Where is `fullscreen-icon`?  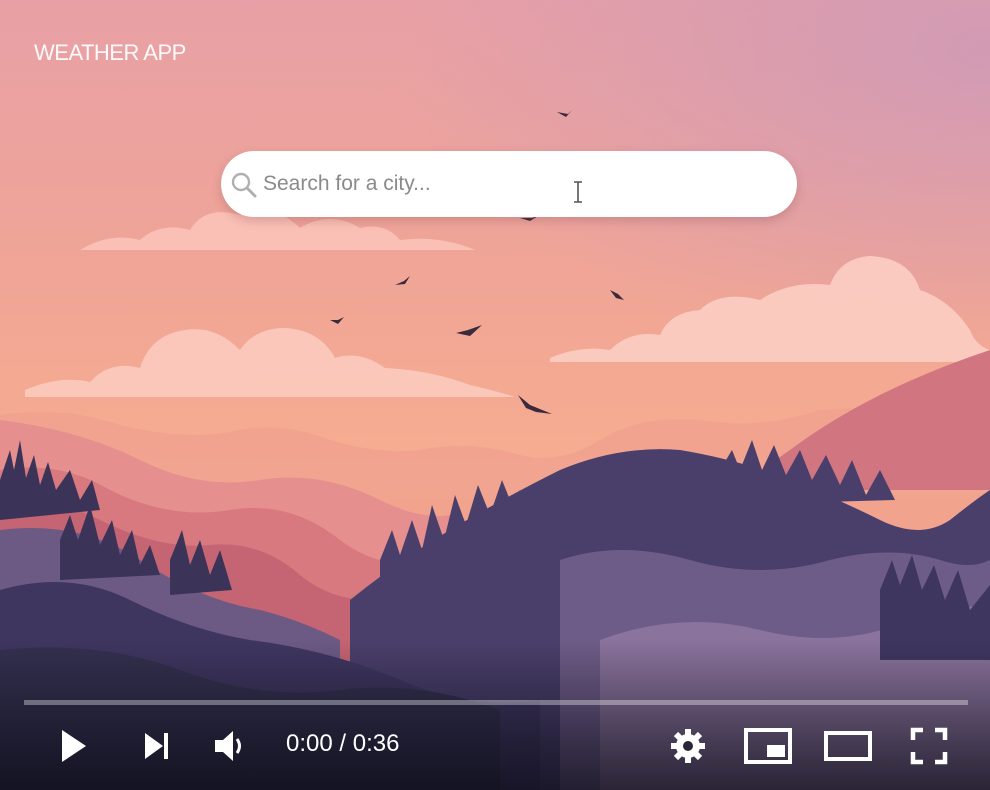 fullscreen-icon is located at coordinates (929, 746).